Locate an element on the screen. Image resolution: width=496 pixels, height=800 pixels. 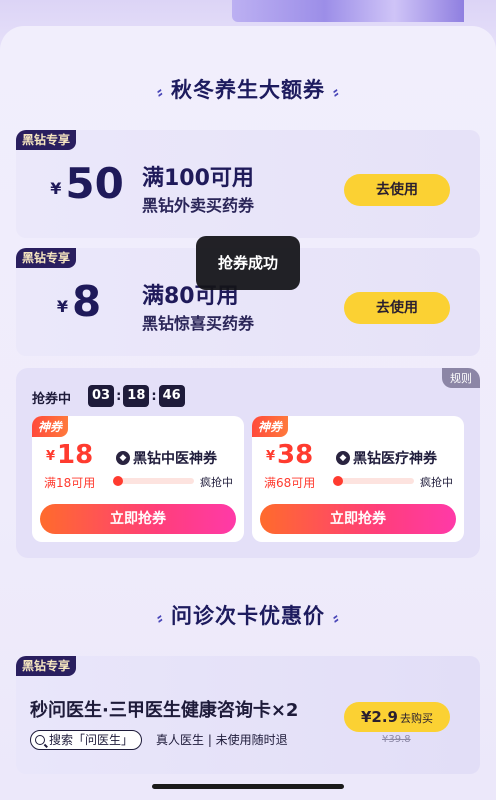
flash-coupon-amount: ¥18 is located at coordinates (70, 455).